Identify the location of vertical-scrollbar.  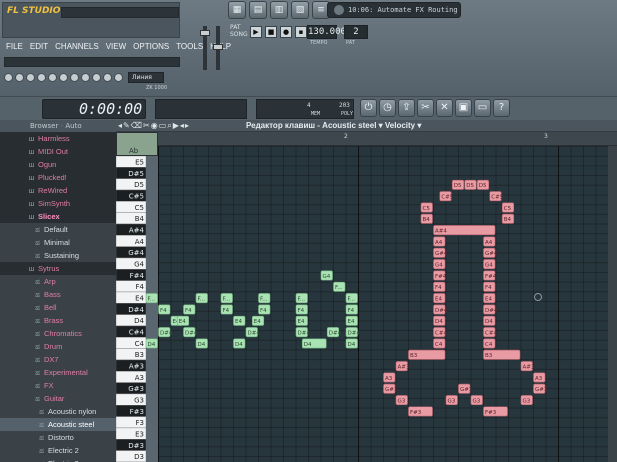
(612, 304).